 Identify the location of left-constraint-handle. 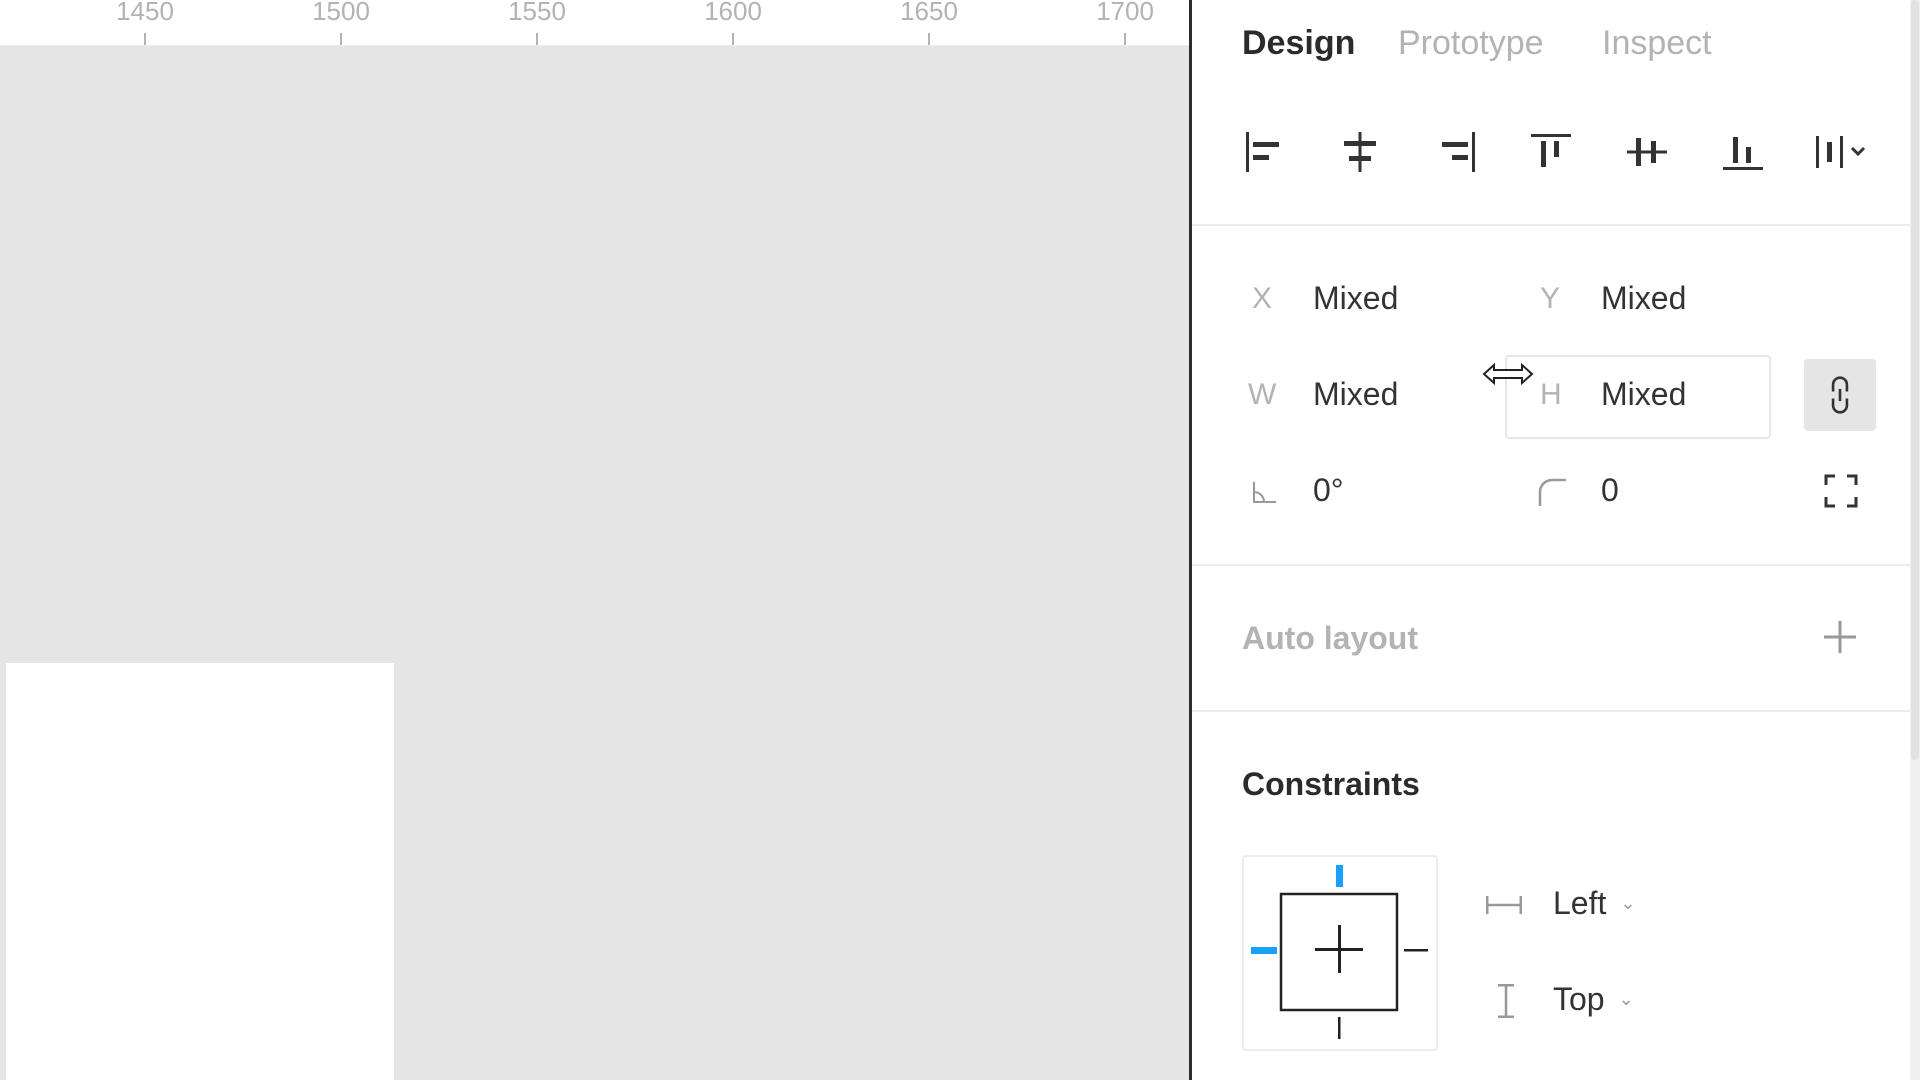
(1264, 950).